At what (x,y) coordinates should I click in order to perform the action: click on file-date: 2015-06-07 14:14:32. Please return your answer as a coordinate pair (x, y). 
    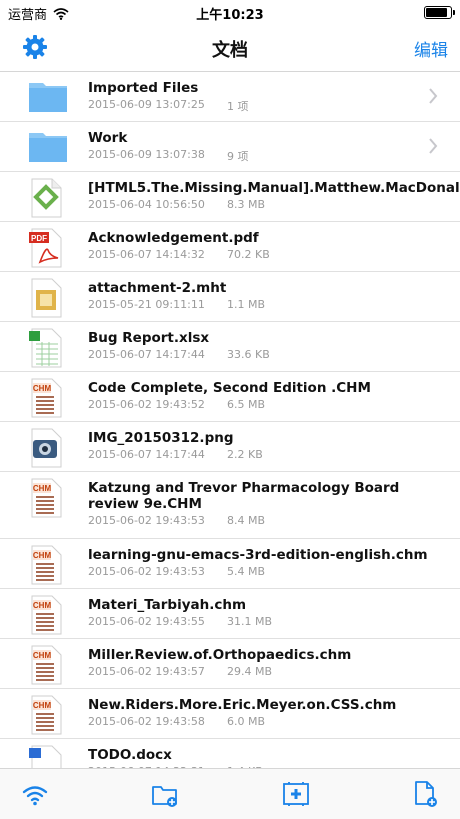
    Looking at the image, I should click on (146, 254).